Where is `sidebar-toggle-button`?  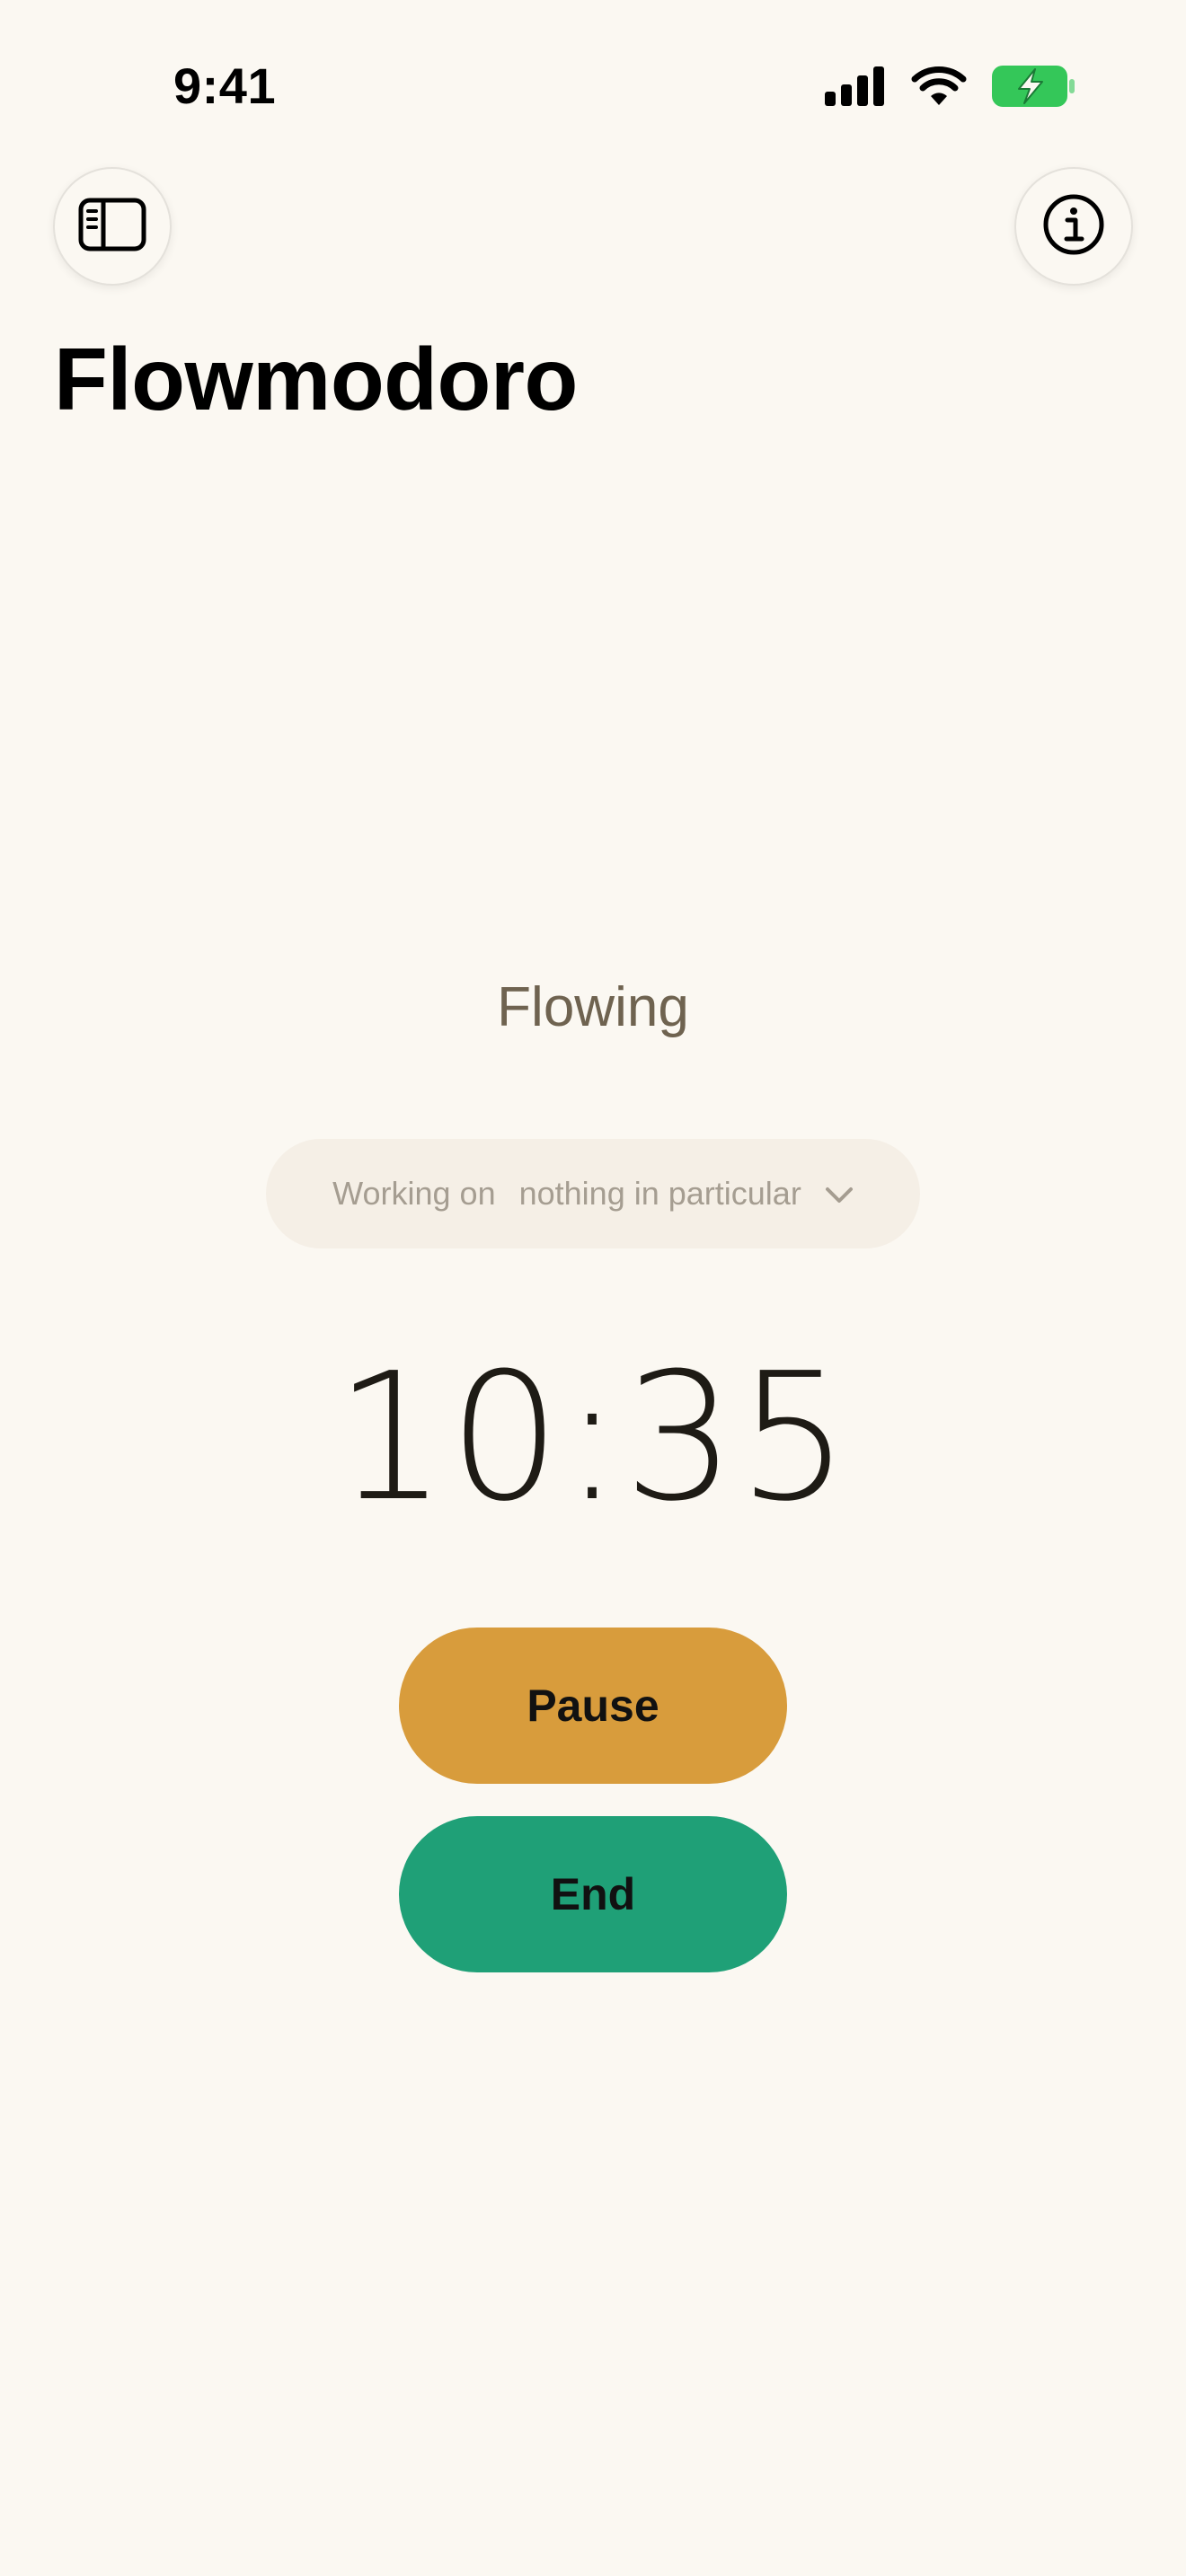 sidebar-toggle-button is located at coordinates (112, 226).